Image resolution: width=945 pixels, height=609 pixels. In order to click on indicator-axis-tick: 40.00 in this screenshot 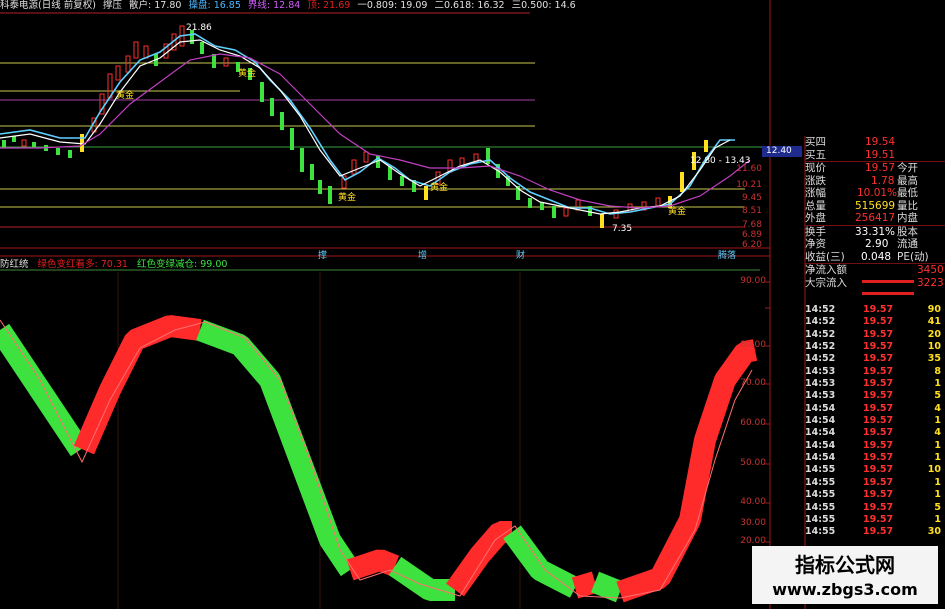, I will do `click(753, 502)`.